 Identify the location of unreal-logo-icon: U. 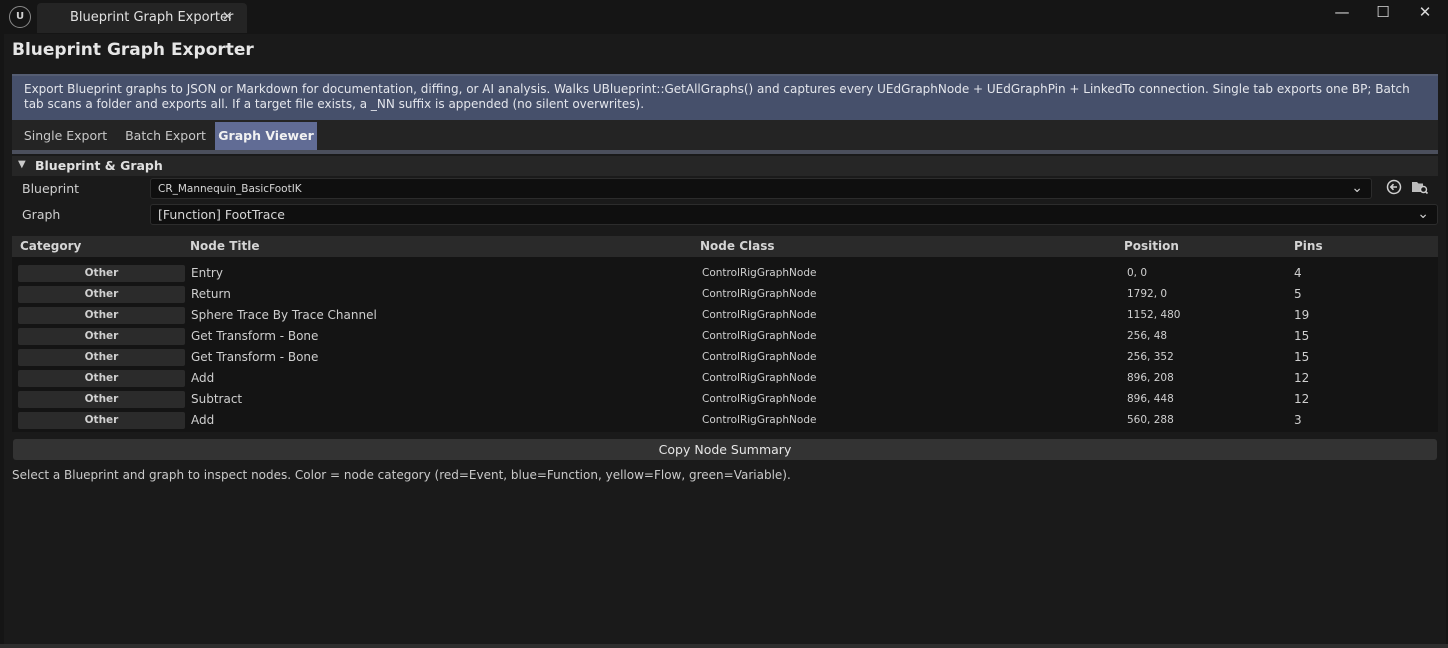
(20, 17).